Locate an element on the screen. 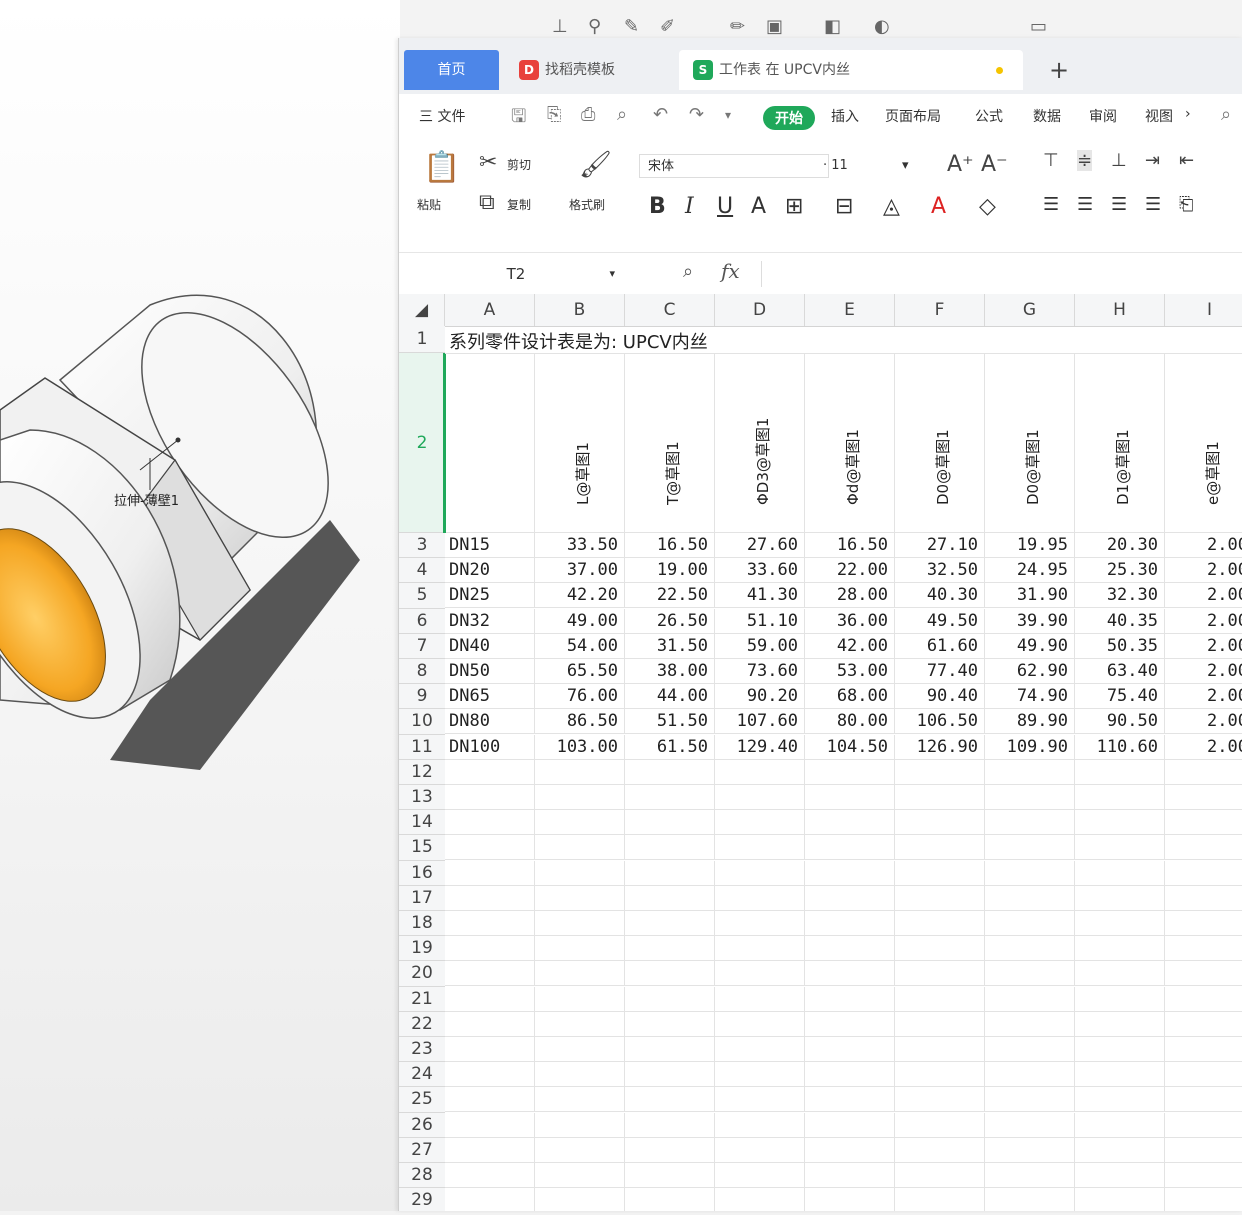  align-middle-icon: ≑ is located at coordinates (1085, 160).